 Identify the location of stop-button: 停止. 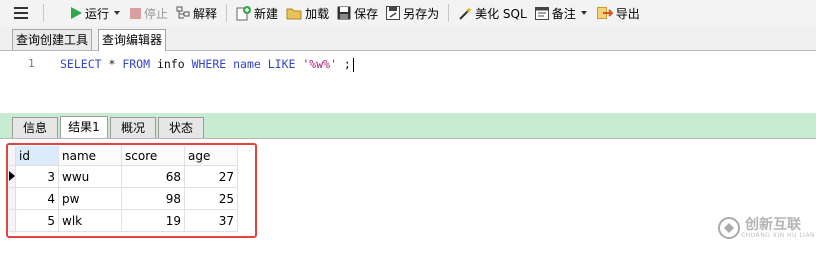
(149, 13).